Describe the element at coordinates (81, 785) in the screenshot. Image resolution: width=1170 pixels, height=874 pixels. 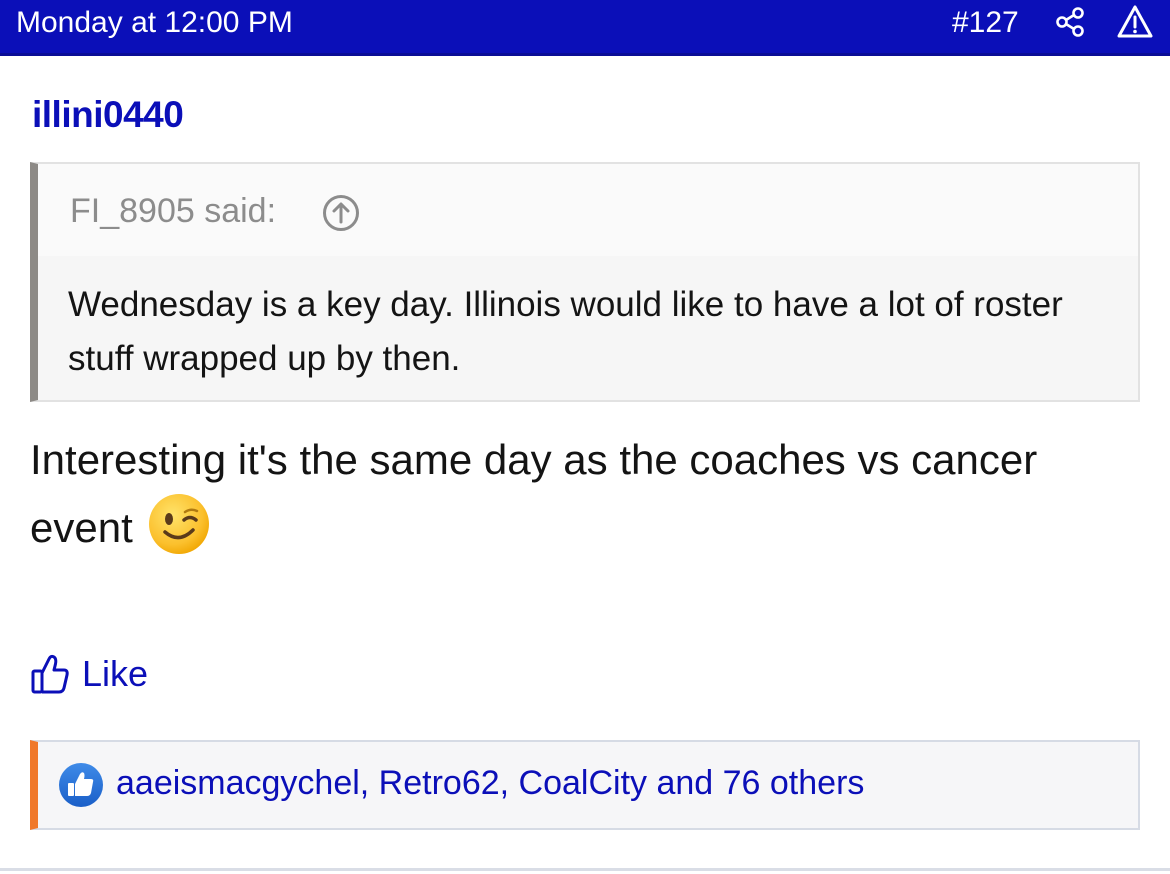
I see `like-badge-icon` at that location.